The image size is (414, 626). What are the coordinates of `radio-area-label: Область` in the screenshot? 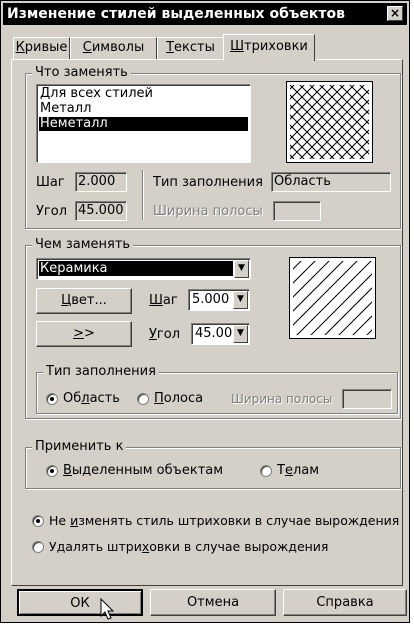 It's located at (91, 399).